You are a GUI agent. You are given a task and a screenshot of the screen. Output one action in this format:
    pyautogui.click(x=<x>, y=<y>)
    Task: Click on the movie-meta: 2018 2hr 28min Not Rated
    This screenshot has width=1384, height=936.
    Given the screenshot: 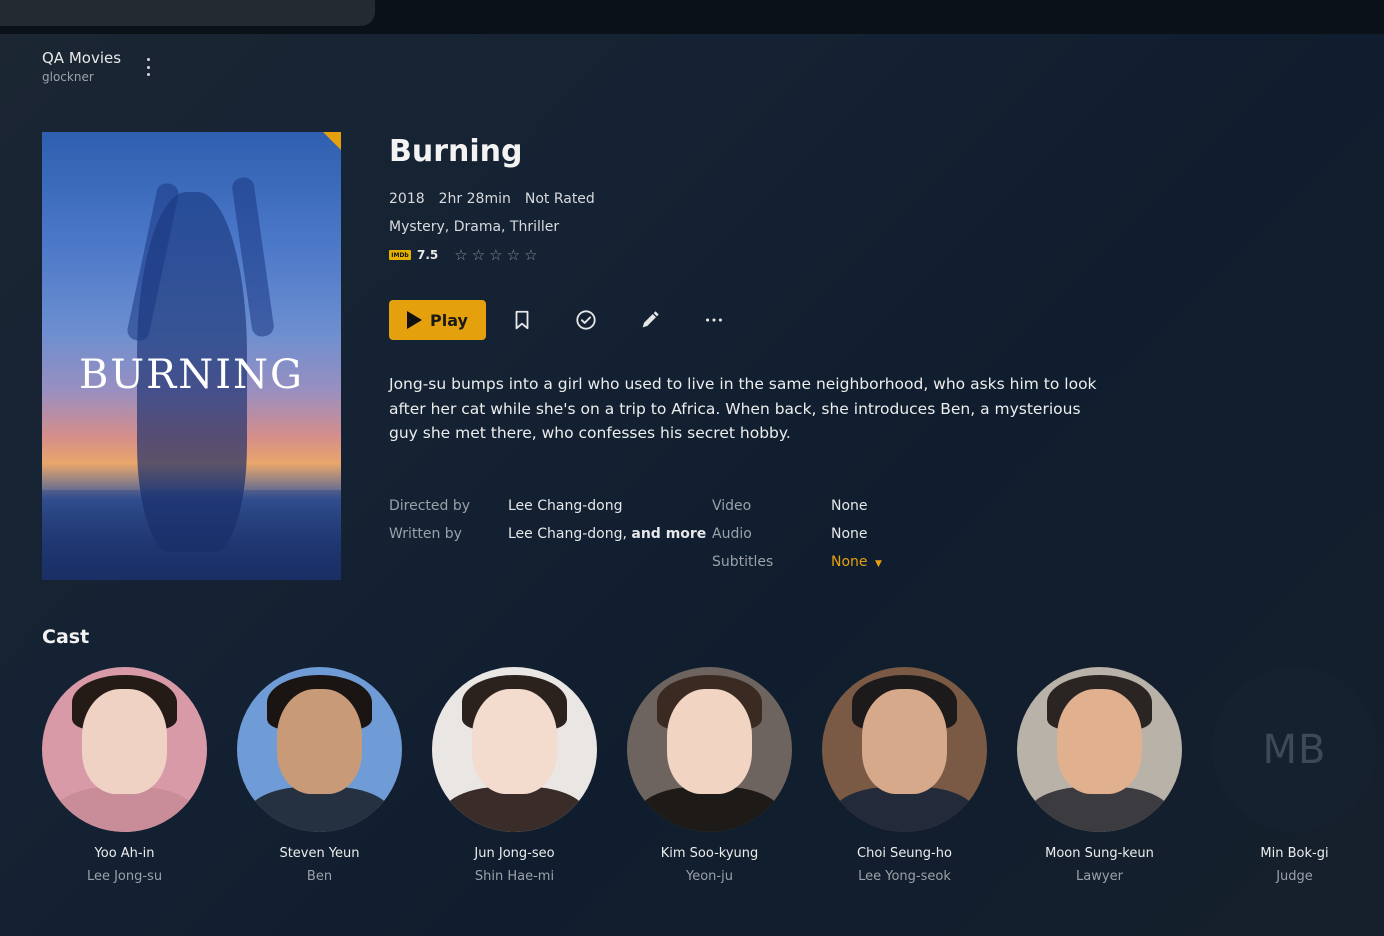 What is the action you would take?
    pyautogui.click(x=492, y=199)
    